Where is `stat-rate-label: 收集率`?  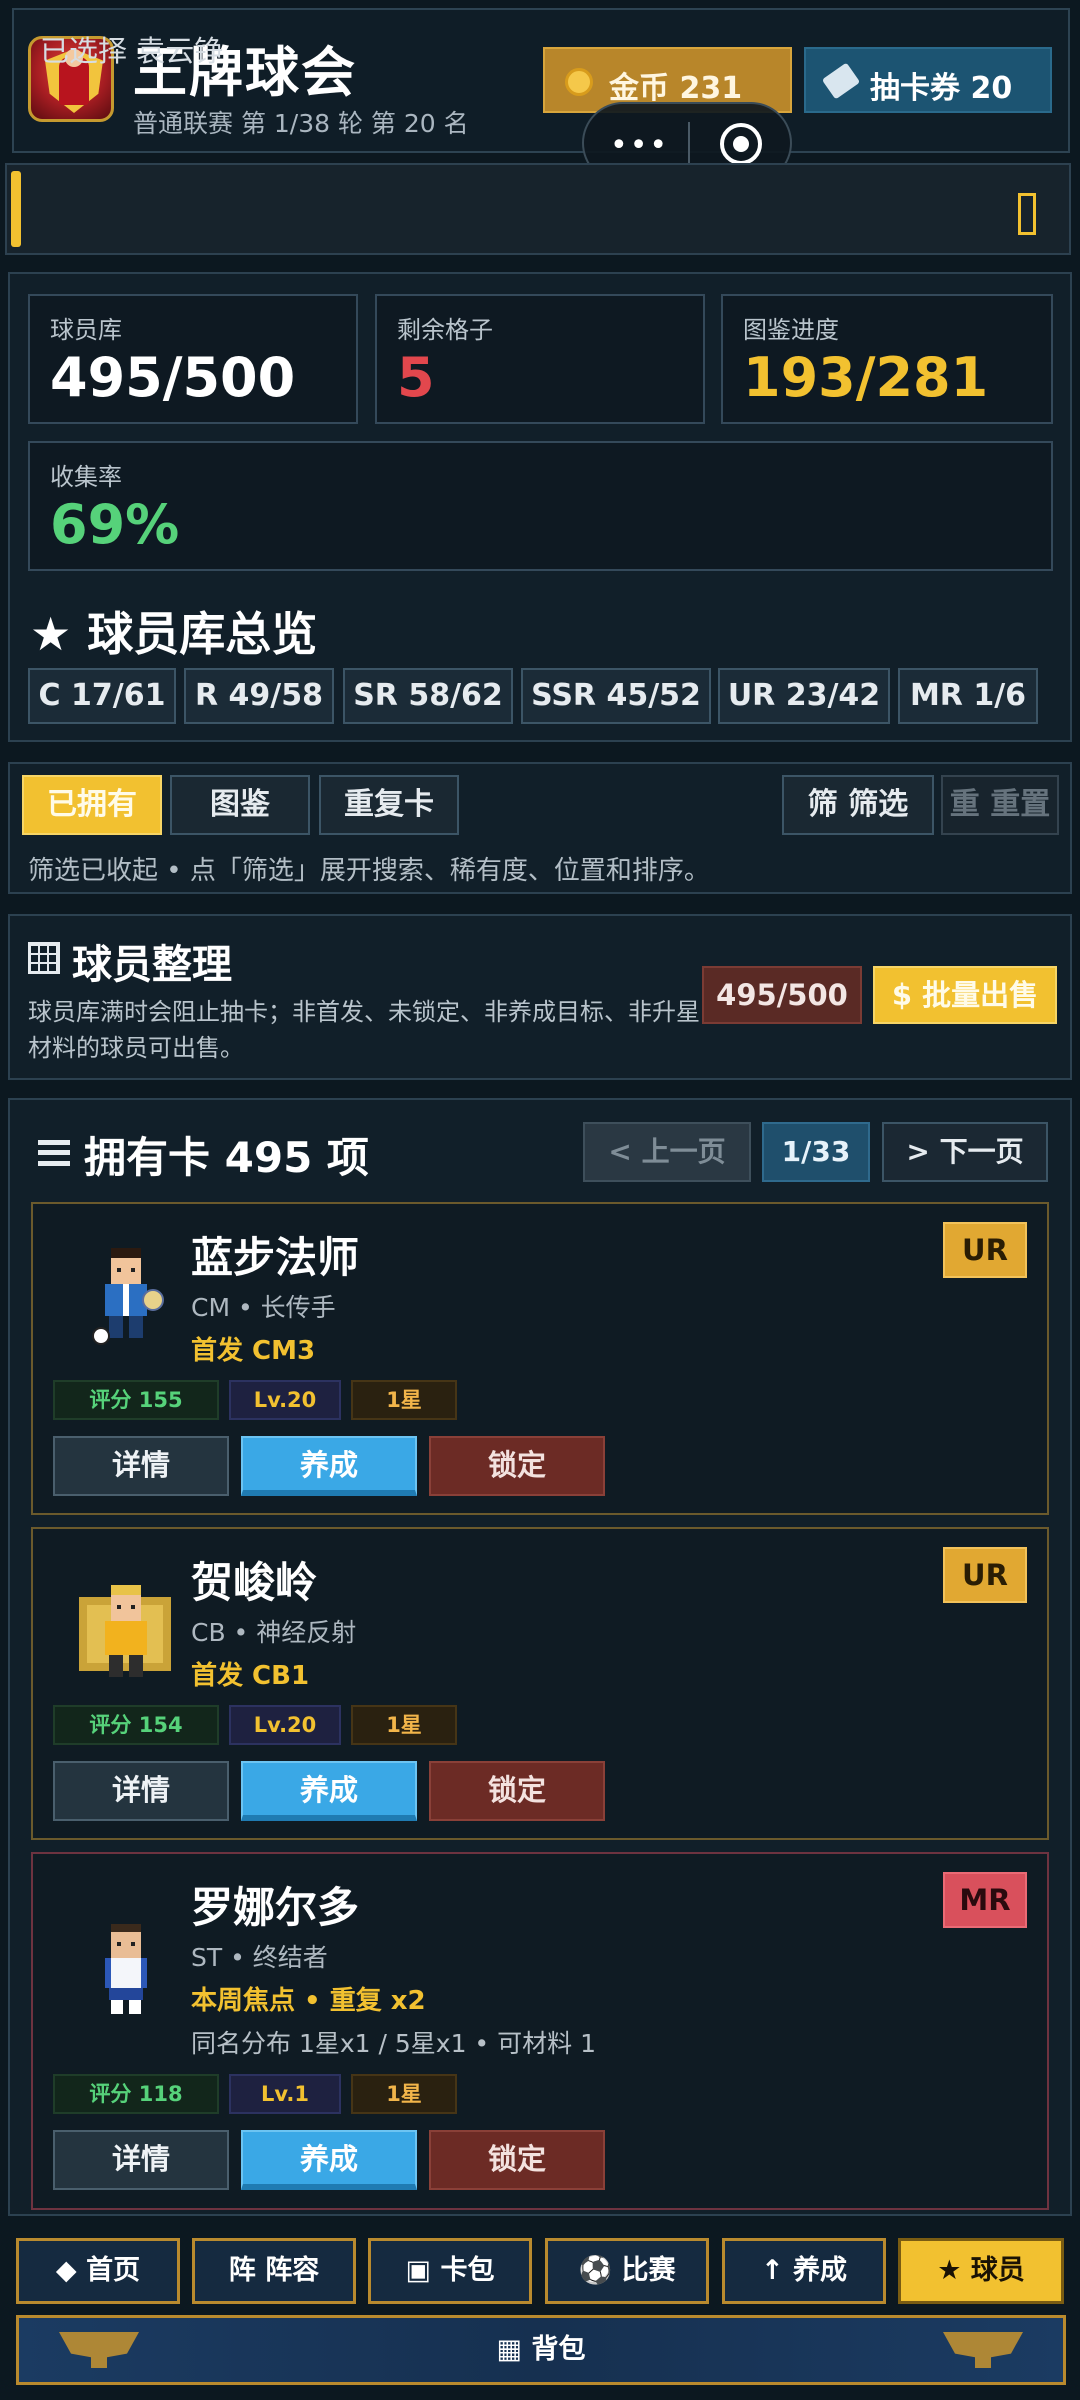 stat-rate-label: 收集率 is located at coordinates (86, 477).